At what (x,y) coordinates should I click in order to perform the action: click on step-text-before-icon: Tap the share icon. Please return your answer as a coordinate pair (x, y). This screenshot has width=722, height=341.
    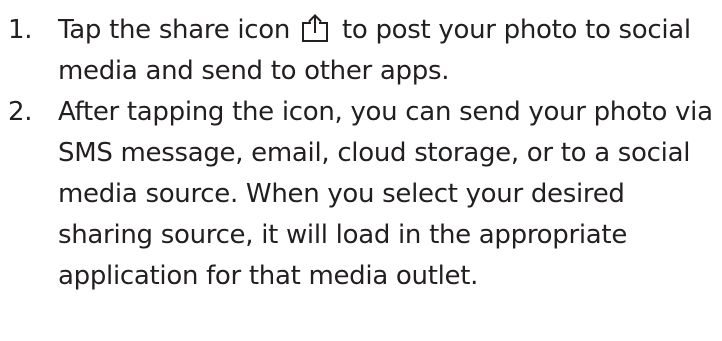
    Looking at the image, I should click on (174, 30).